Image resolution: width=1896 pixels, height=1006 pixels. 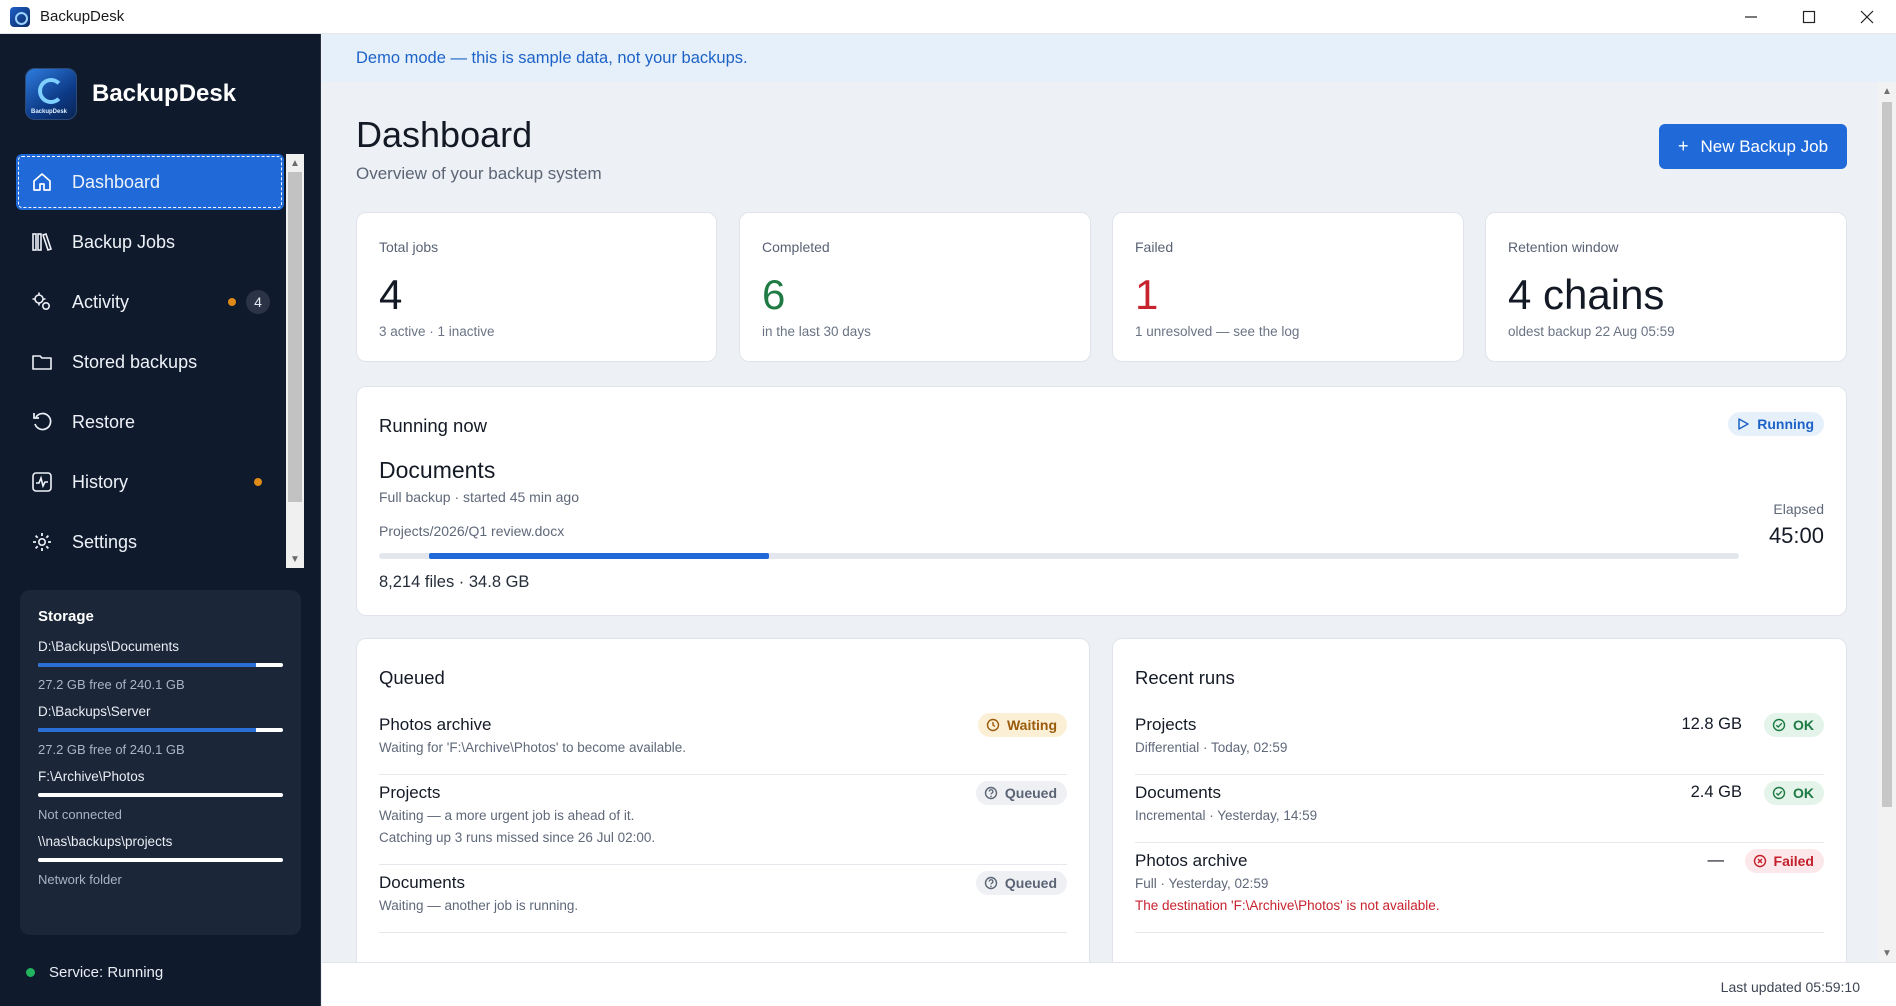 I want to click on running-job-detail: Full backup · started 45 min ago, so click(x=479, y=497).